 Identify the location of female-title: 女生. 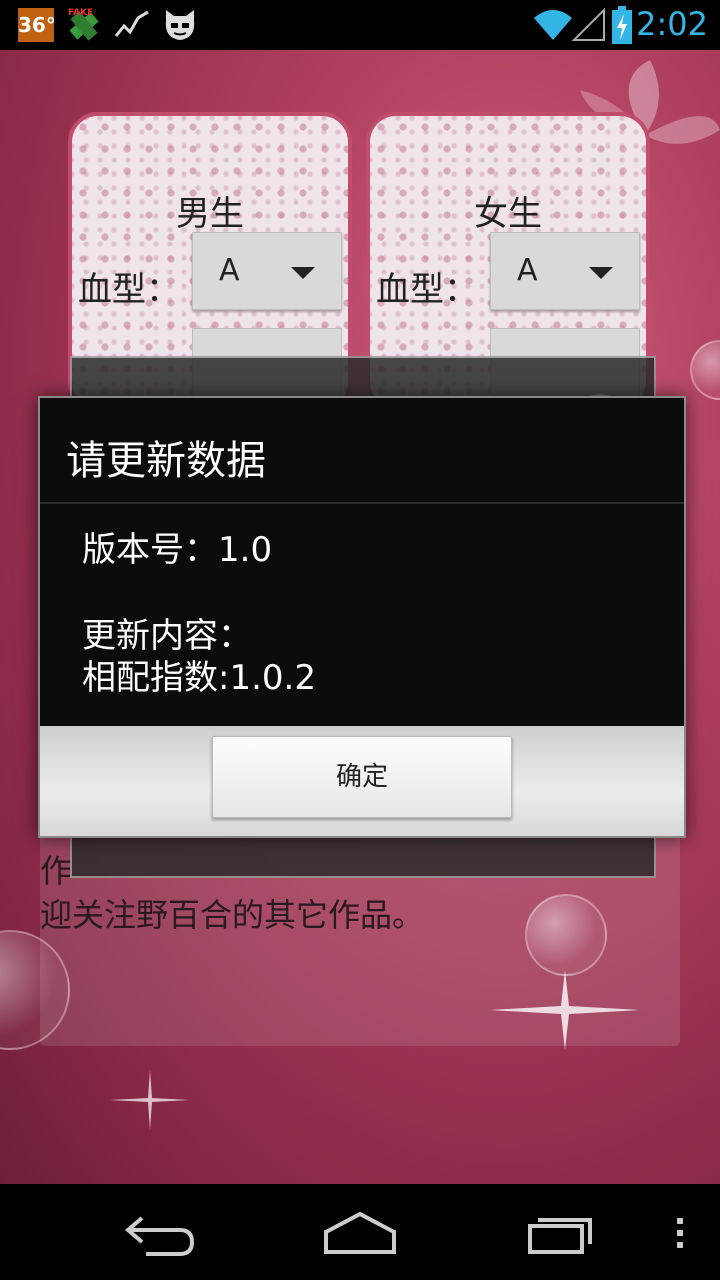
(508, 214).